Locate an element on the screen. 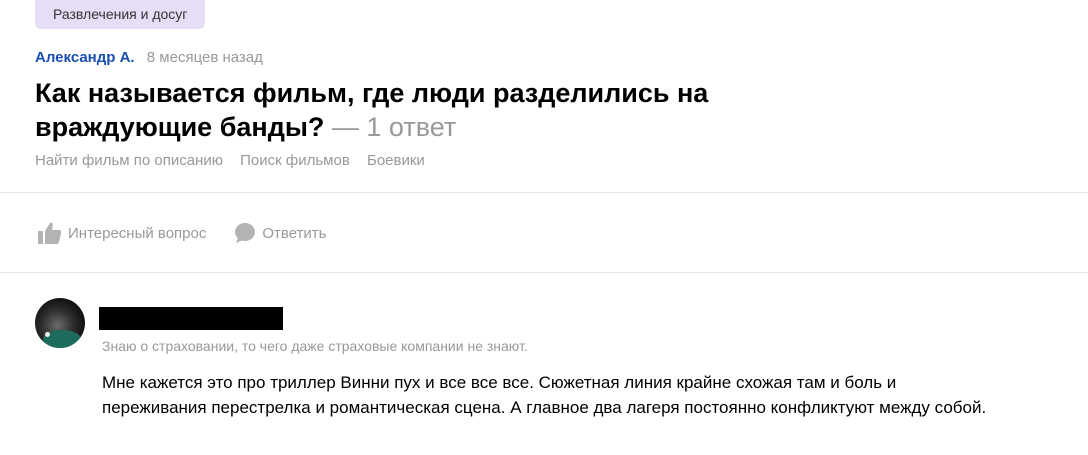  author-link: Александр А. is located at coordinates (85, 57).